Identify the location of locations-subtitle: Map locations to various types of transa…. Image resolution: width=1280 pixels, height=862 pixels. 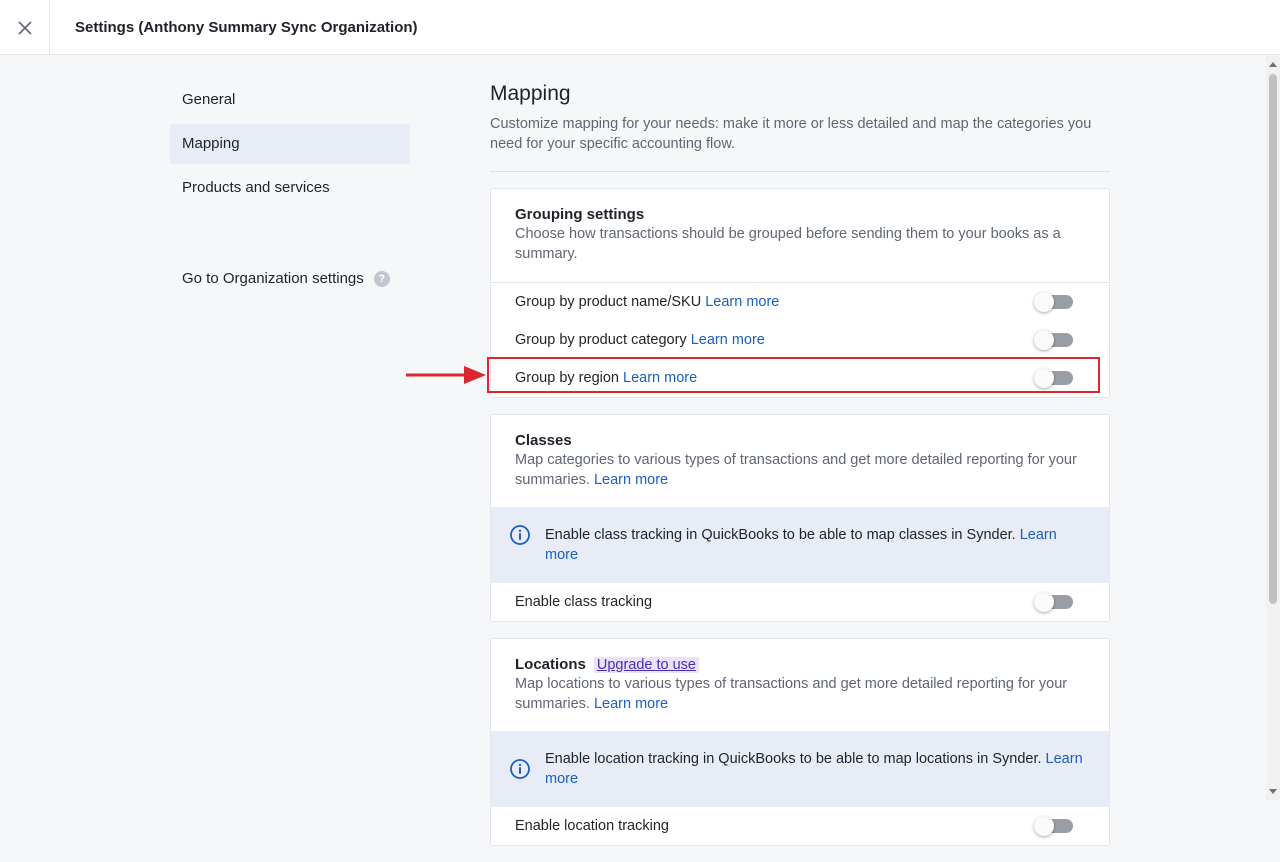
(800, 694).